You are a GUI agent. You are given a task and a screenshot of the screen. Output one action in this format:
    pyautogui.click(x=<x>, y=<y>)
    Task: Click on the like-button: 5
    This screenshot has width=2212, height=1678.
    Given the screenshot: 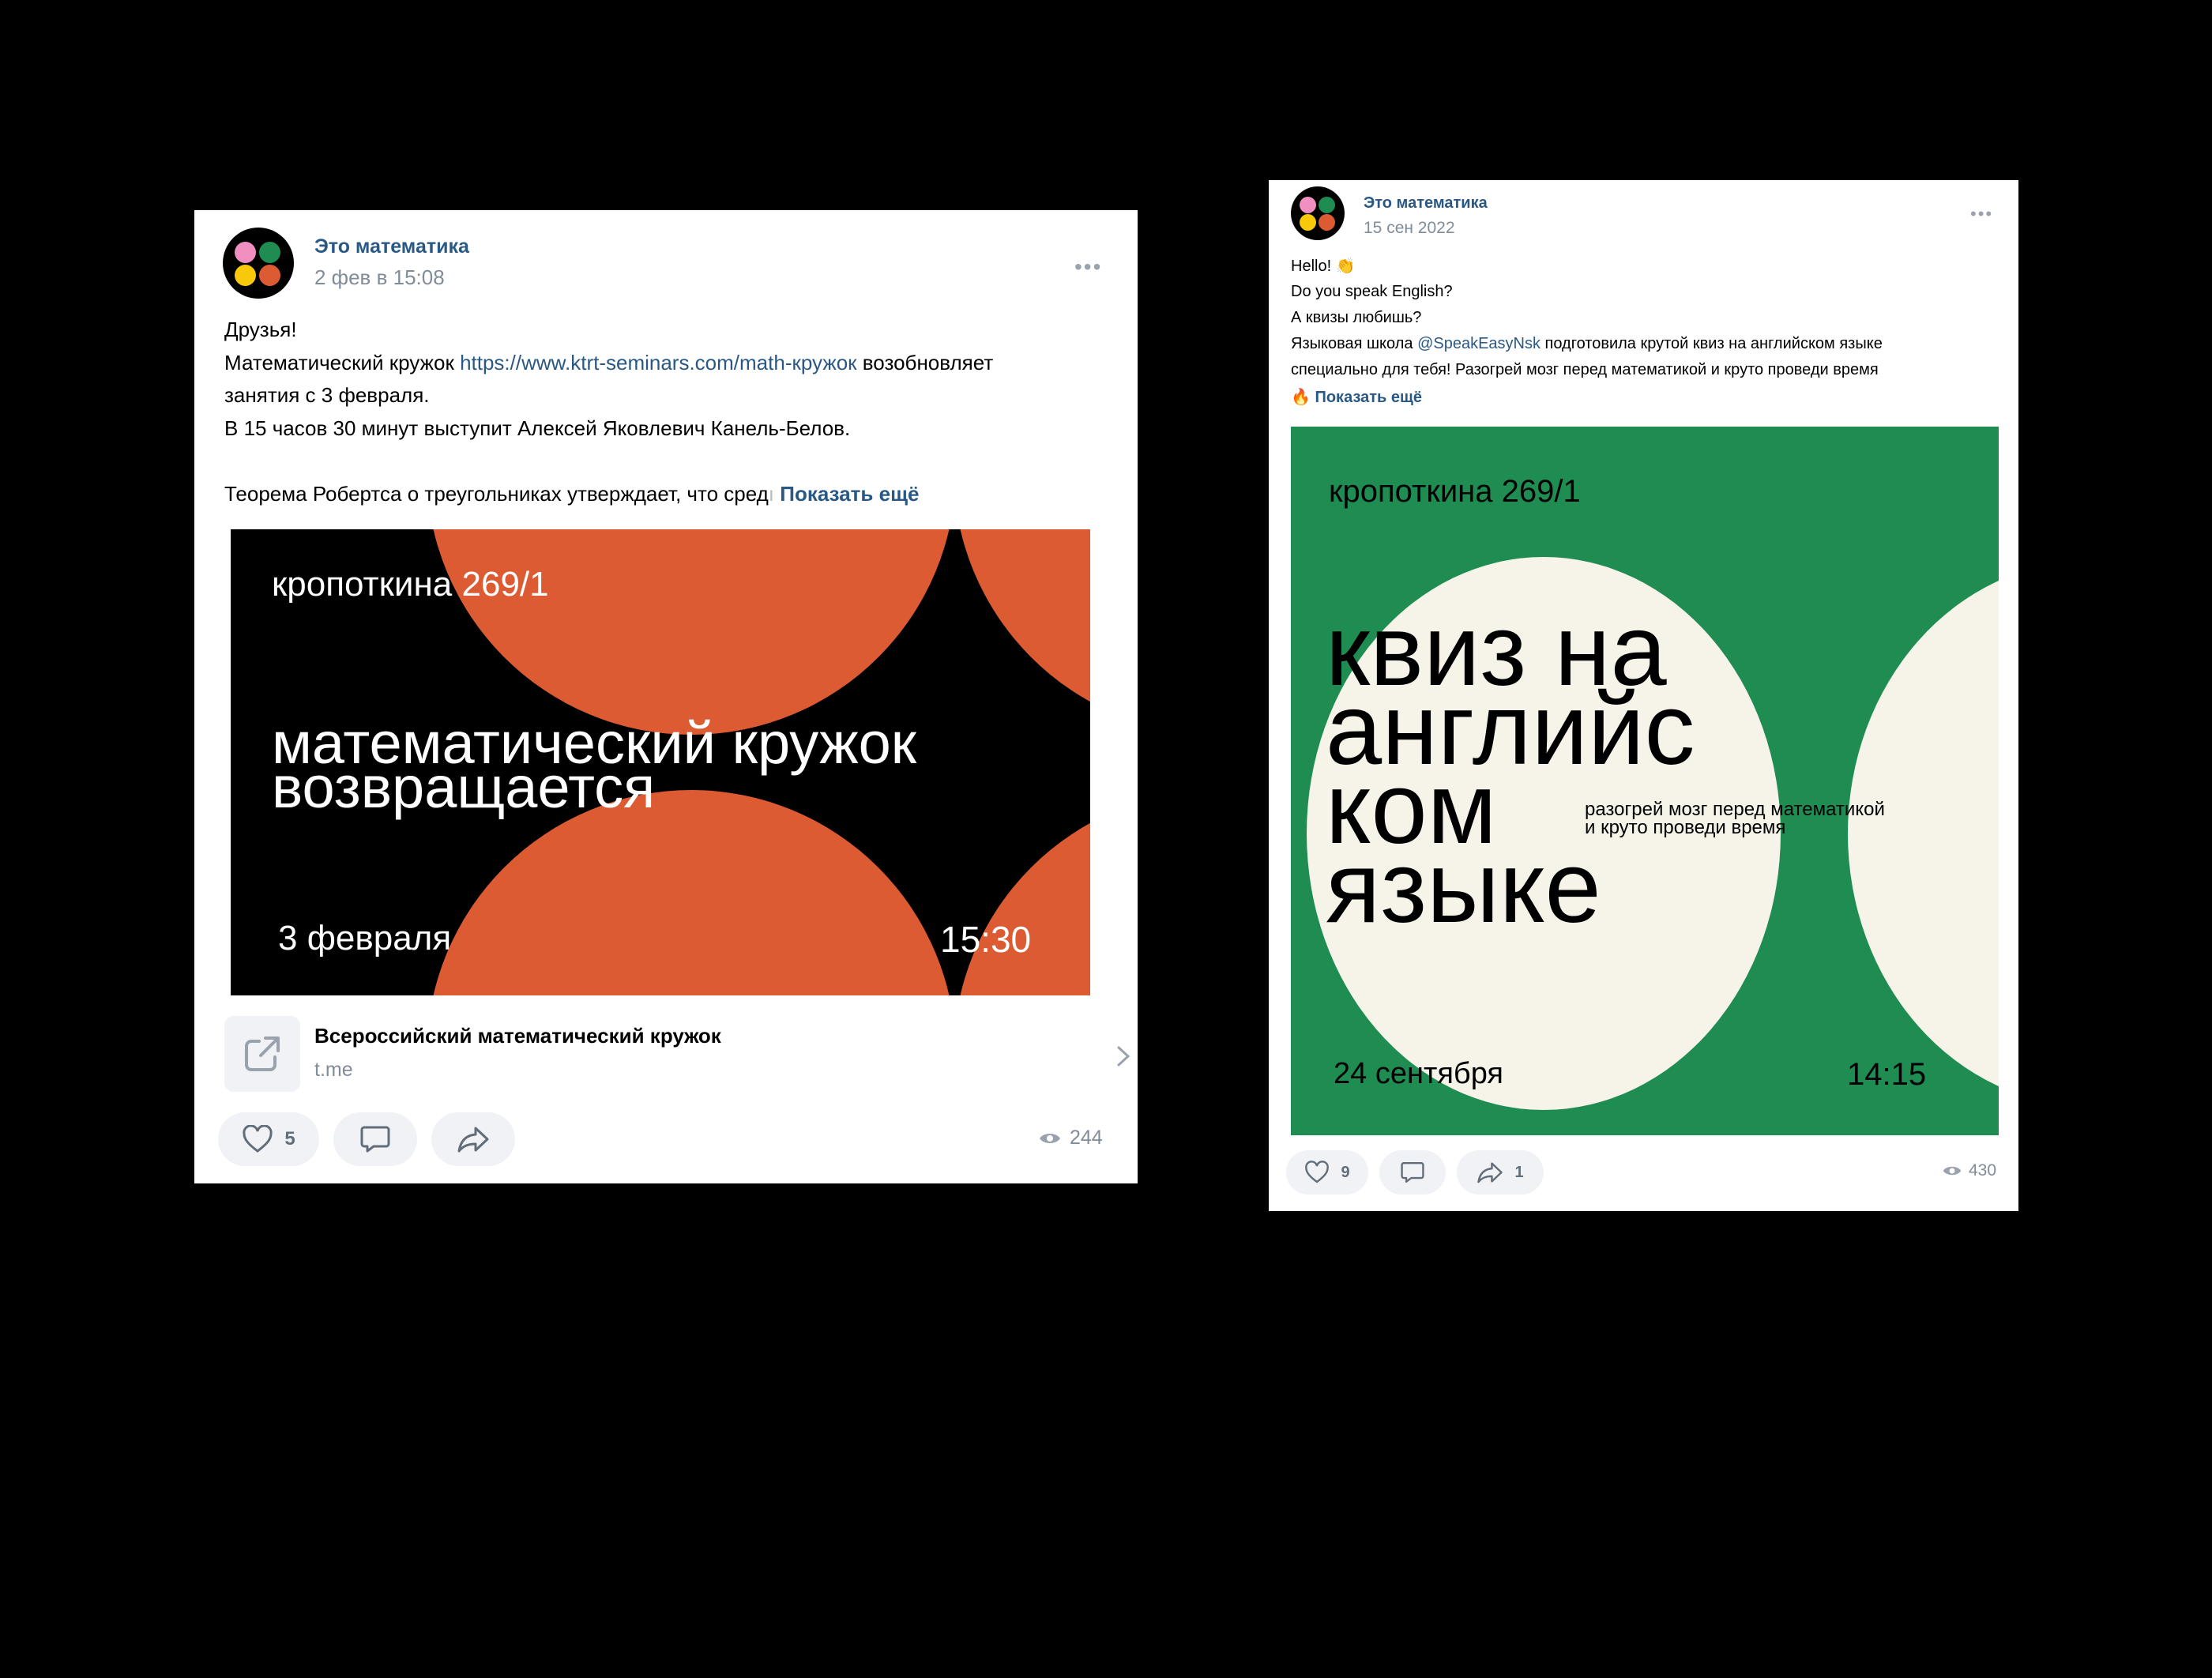 What is the action you would take?
    pyautogui.click(x=268, y=1139)
    